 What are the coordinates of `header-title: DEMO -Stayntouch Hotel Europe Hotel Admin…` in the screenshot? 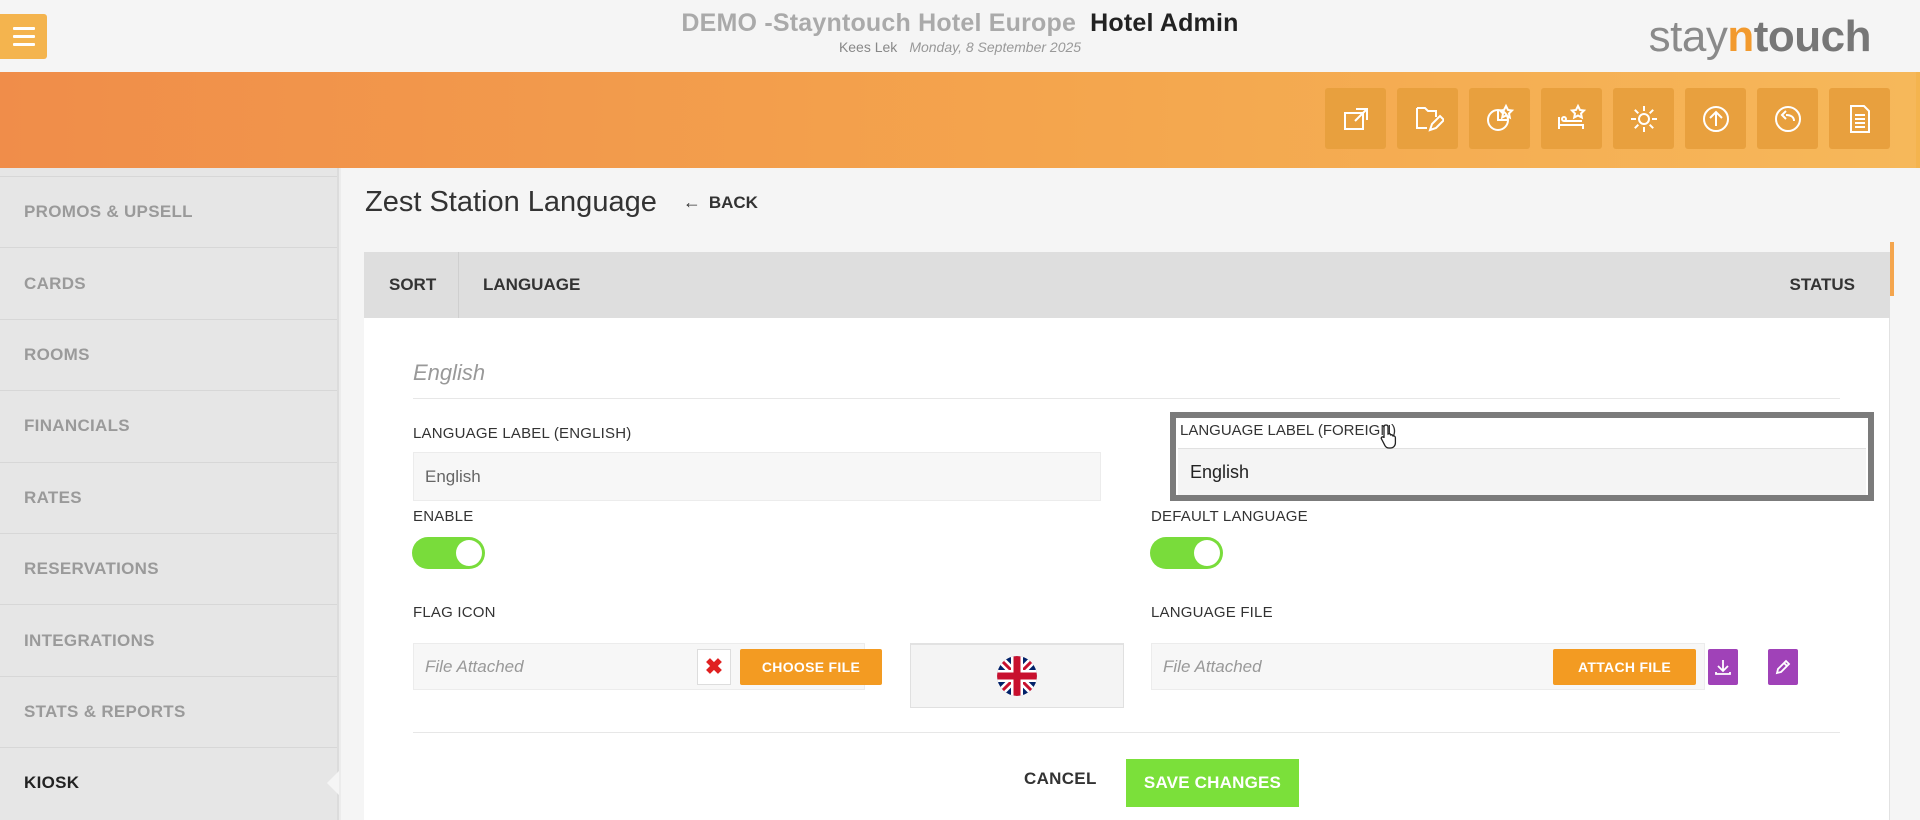 It's located at (960, 32).